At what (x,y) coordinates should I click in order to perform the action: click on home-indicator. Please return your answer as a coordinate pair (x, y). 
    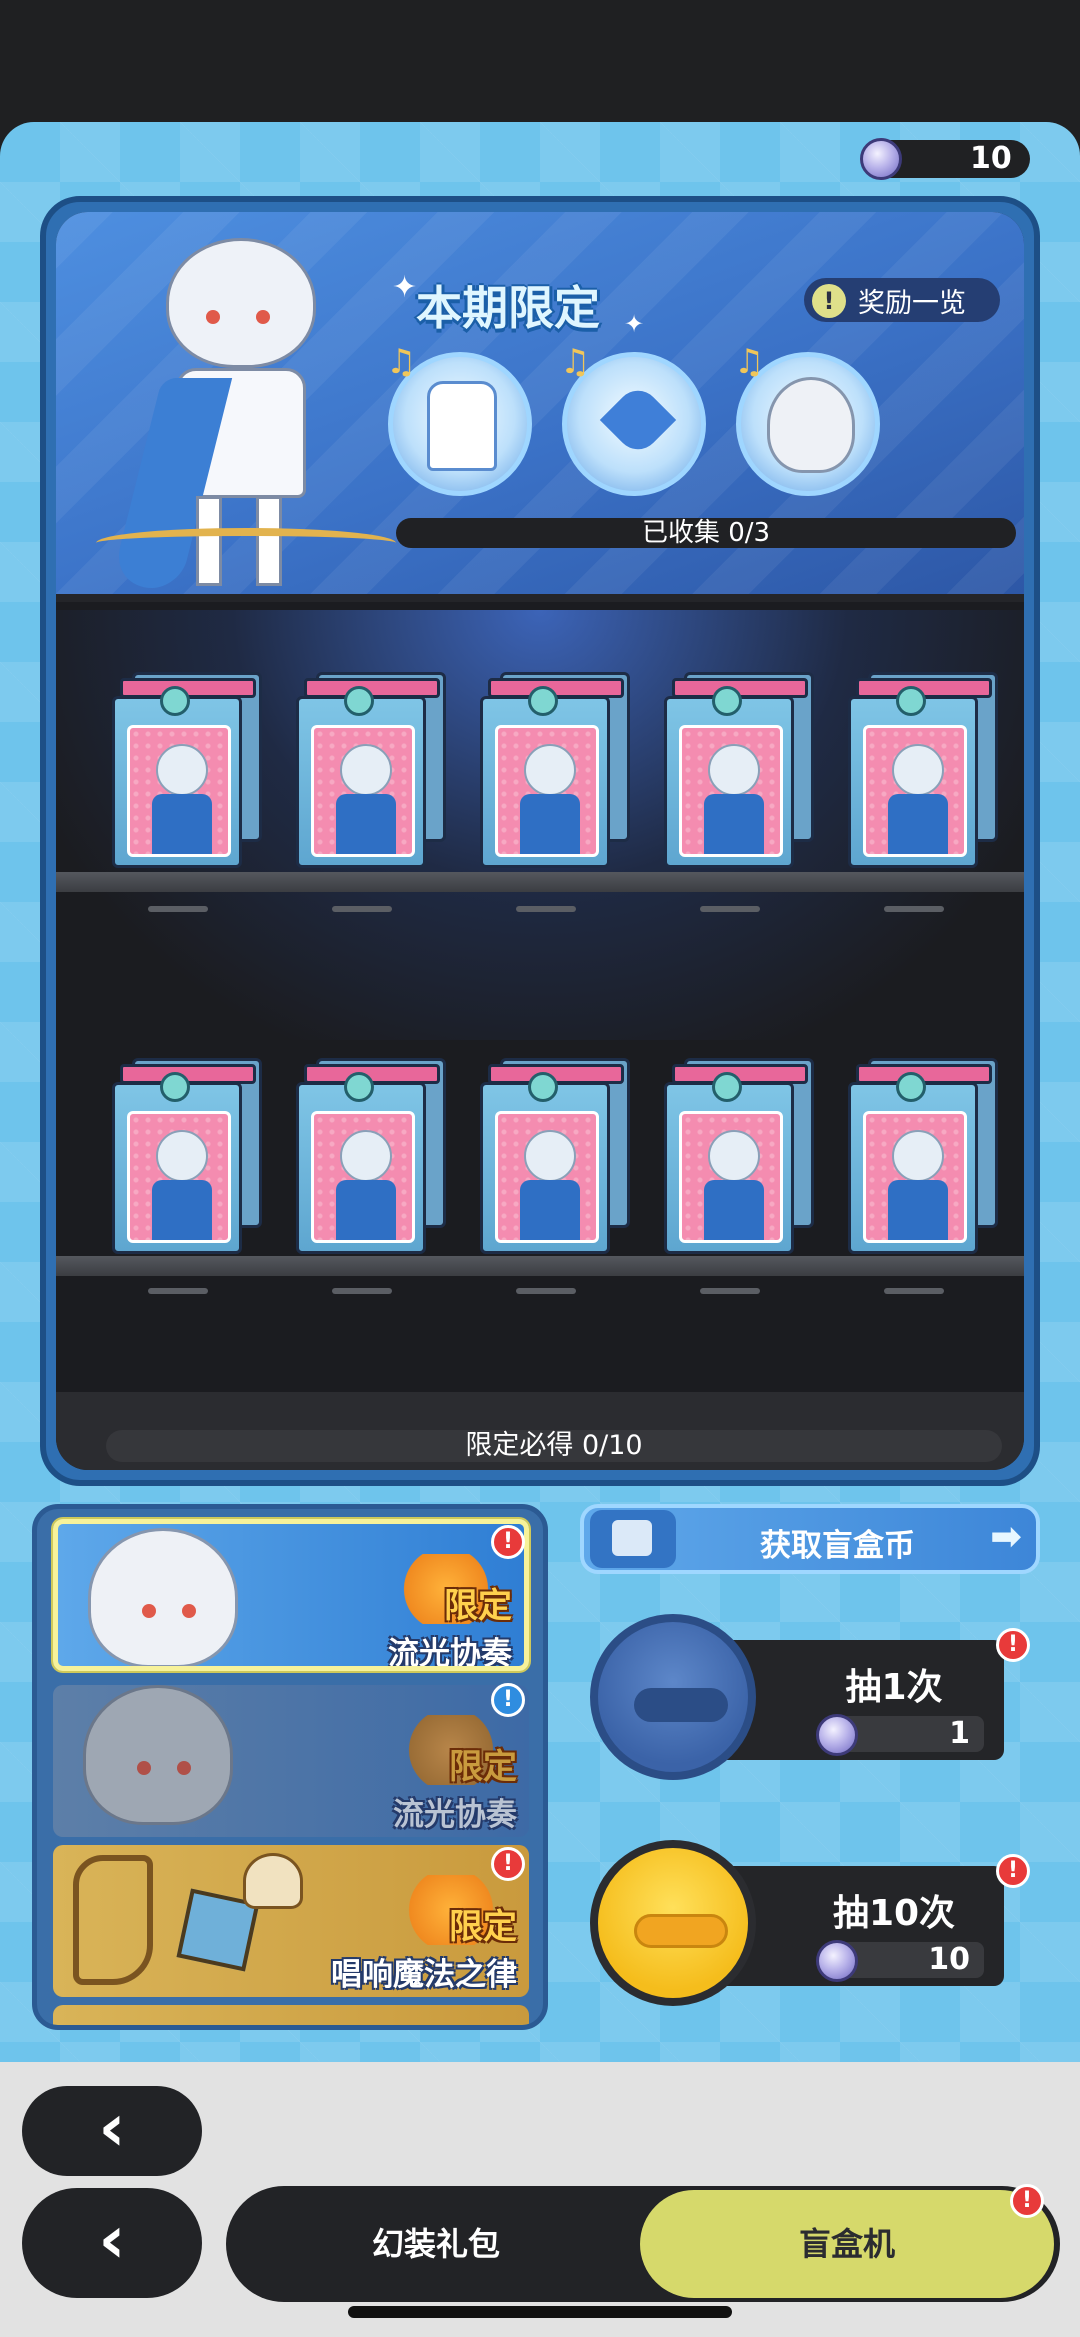
    Looking at the image, I should click on (540, 2312).